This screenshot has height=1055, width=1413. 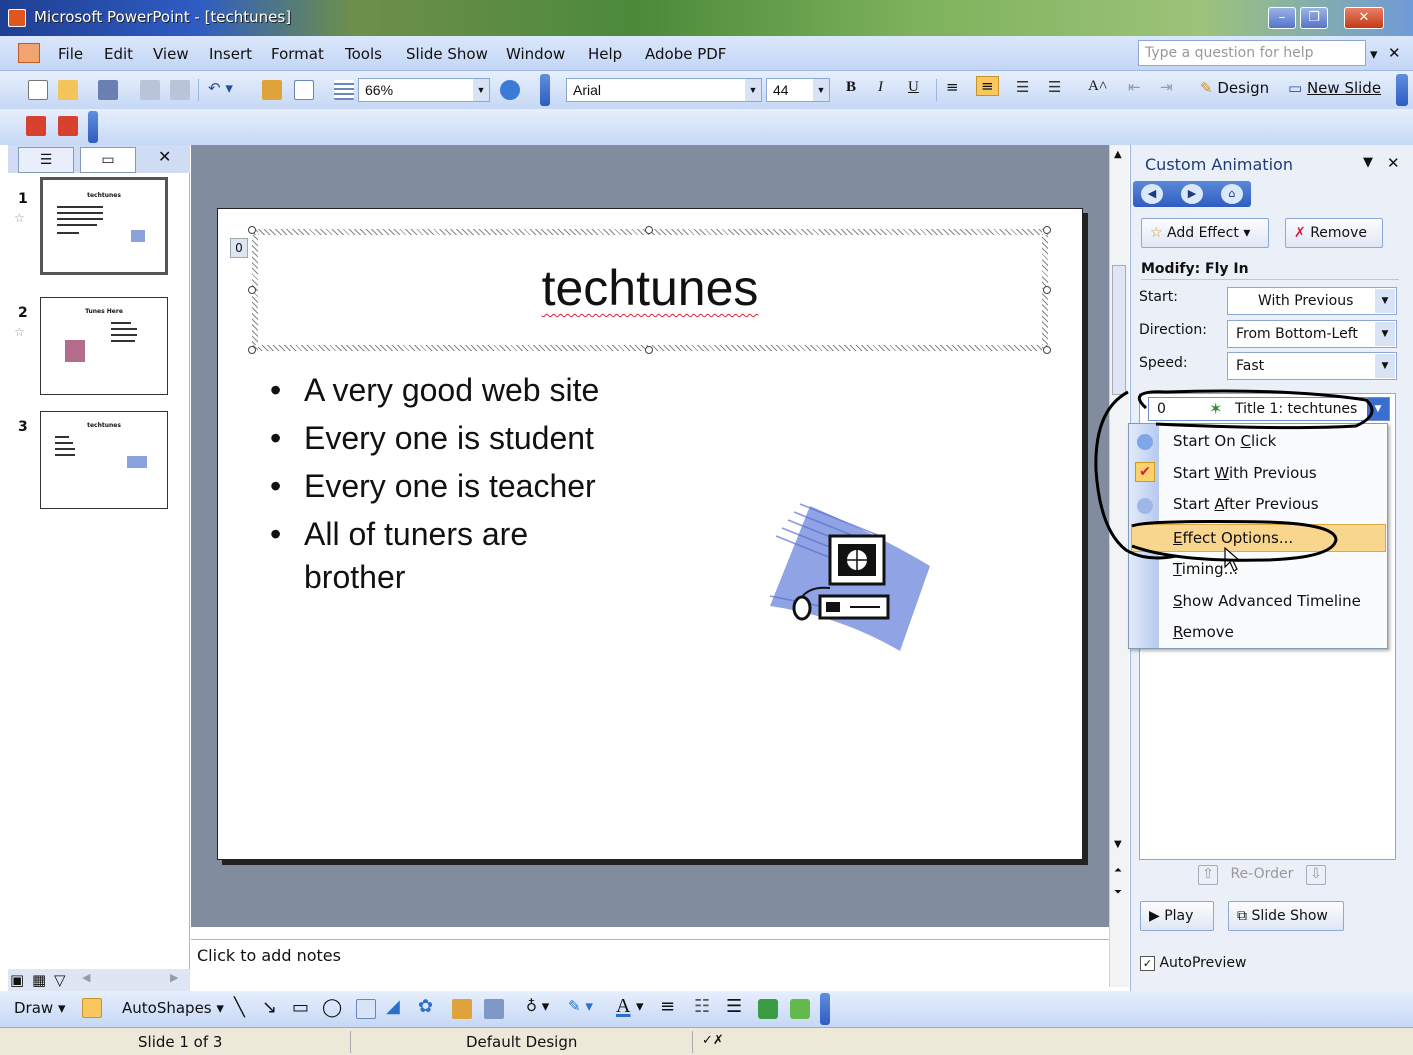 I want to click on add-effect-button: ☆ Add Effect ▾, so click(x=1205, y=233).